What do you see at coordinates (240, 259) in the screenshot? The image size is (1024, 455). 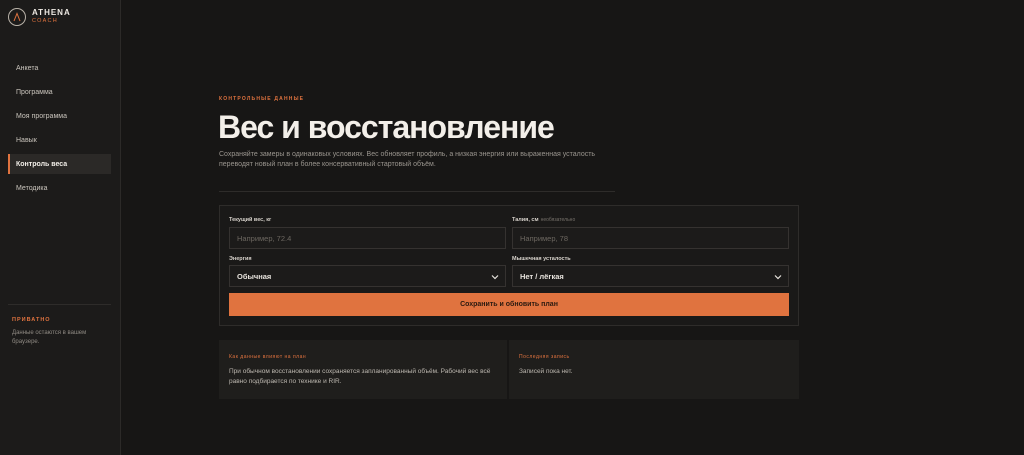 I see `energy-label: Энергия` at bounding box center [240, 259].